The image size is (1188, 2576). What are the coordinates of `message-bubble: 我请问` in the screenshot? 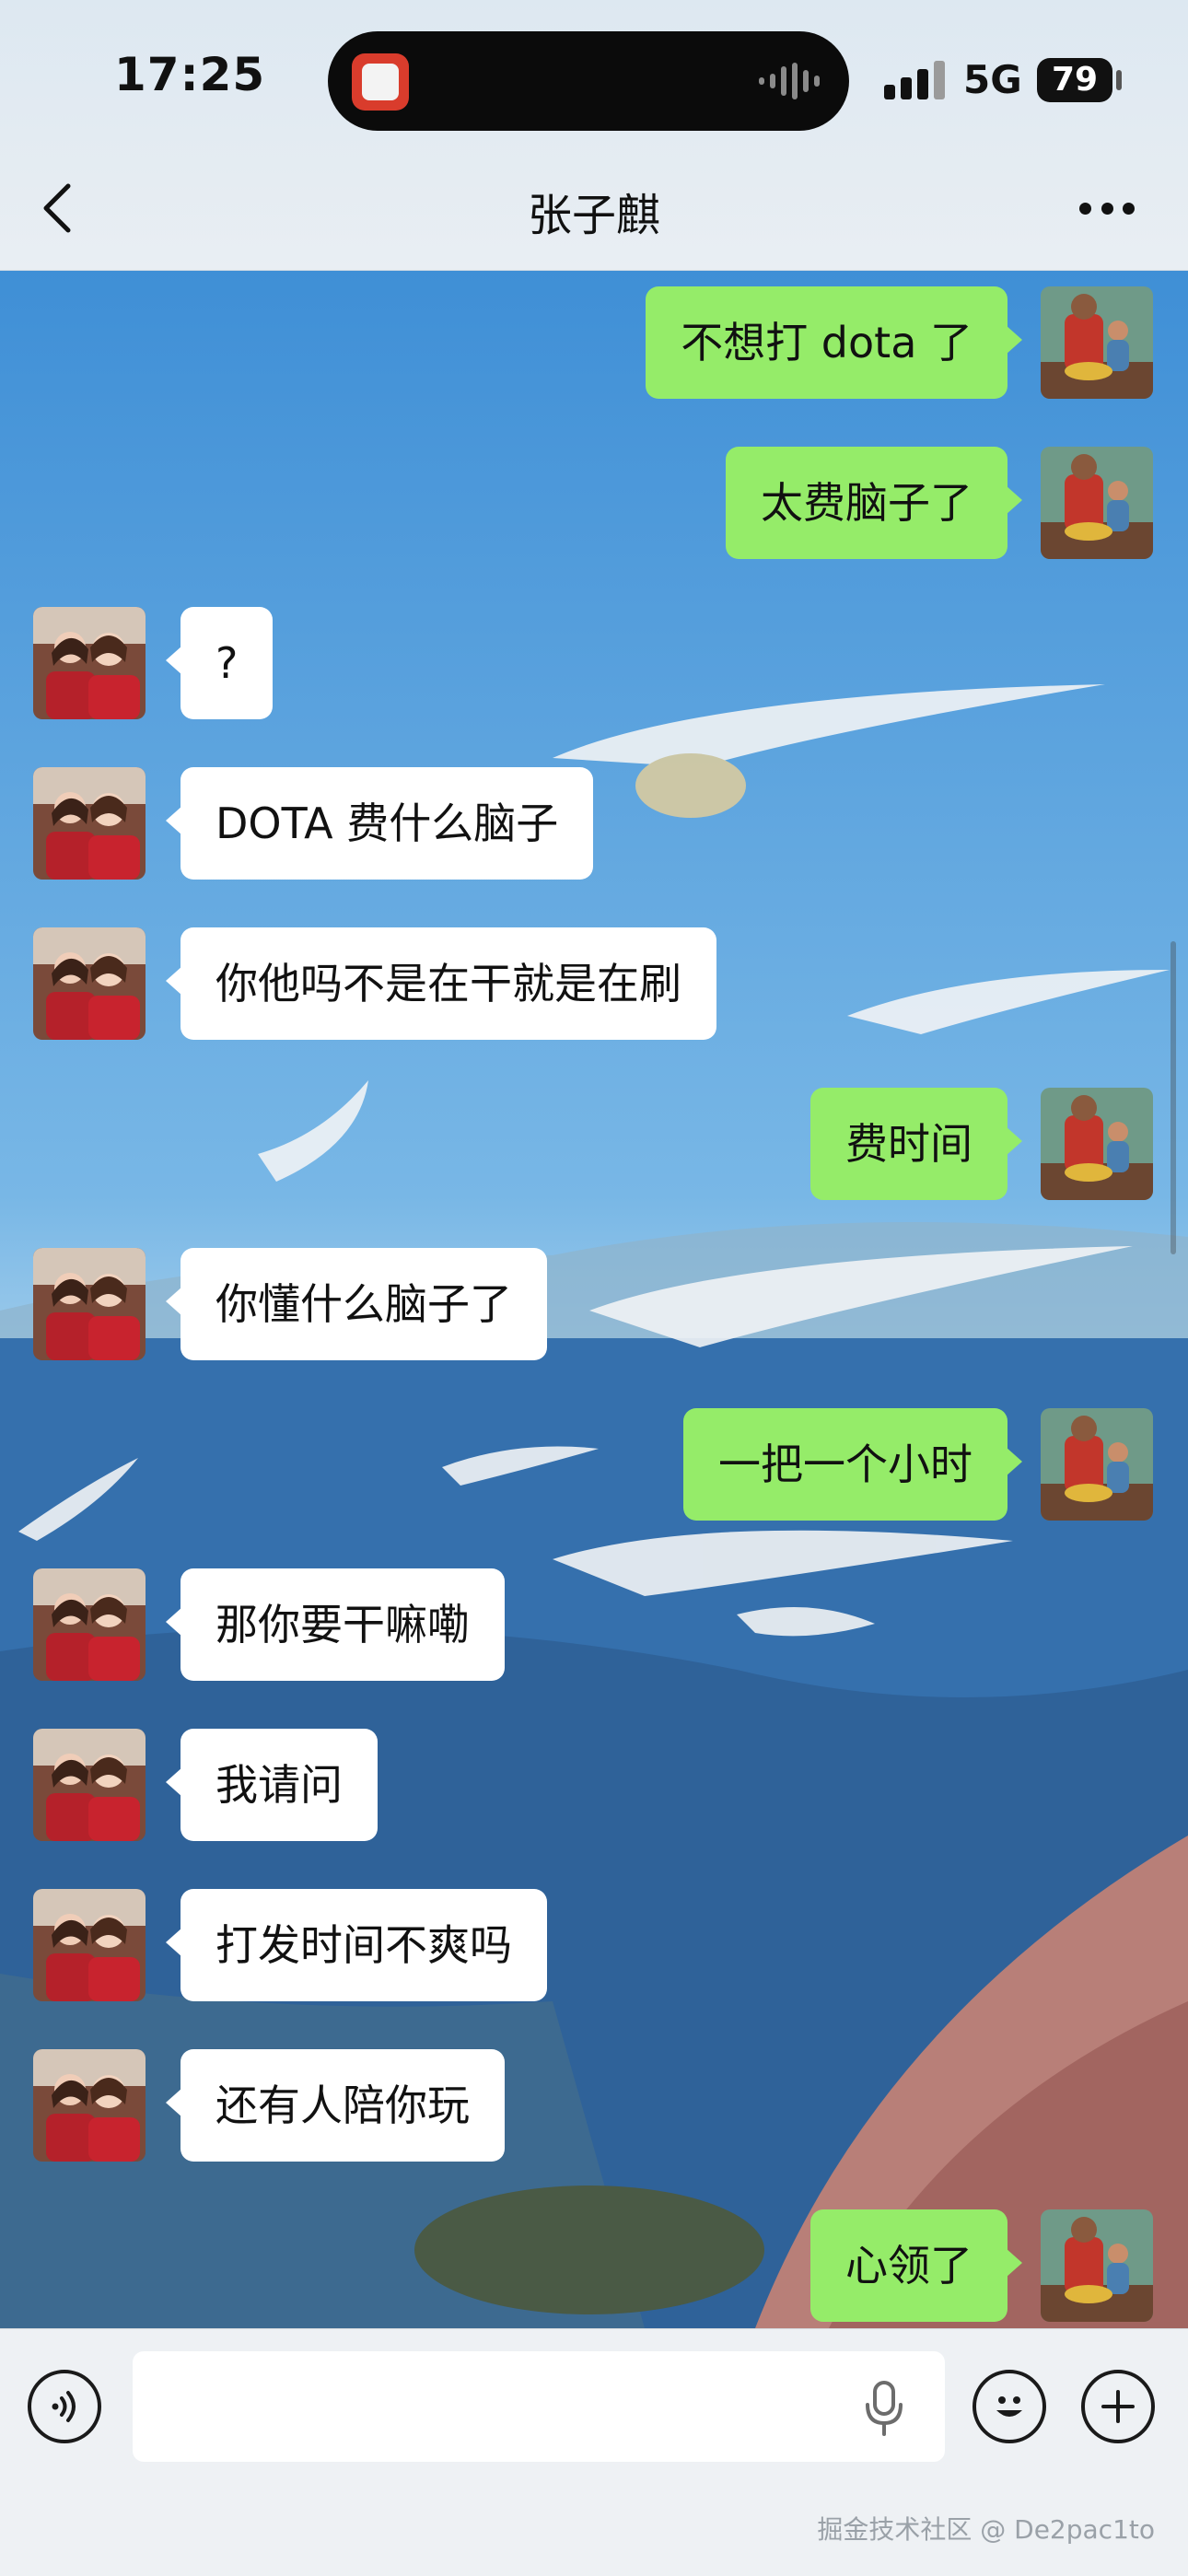 It's located at (272, 1785).